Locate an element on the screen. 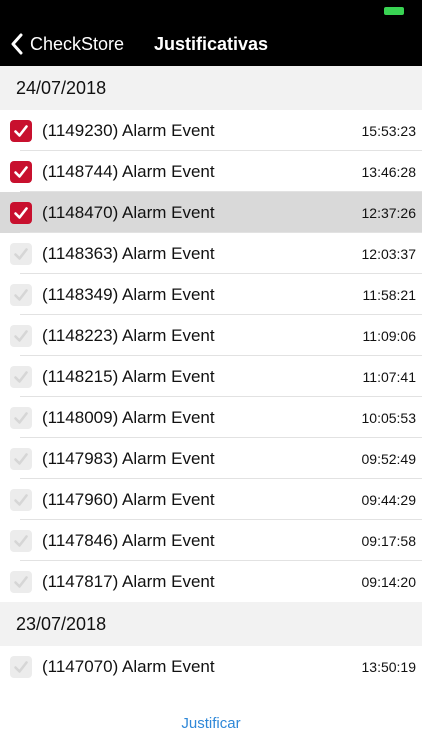  item-label: (1148470) Alarm Event is located at coordinates (128, 212).